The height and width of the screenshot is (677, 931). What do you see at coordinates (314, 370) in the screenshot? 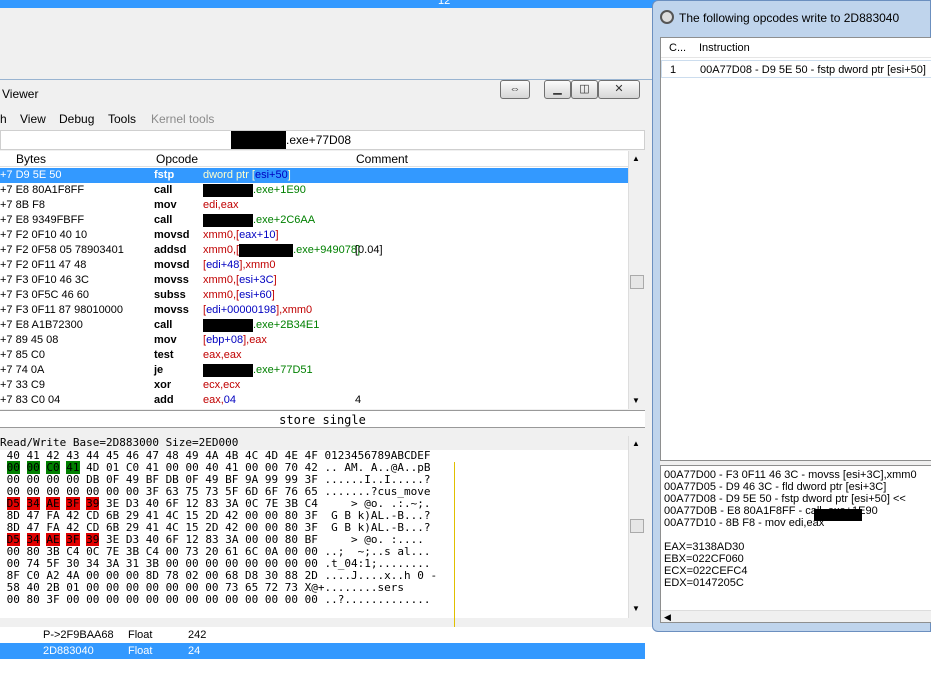
I see `disasm-row: +7 74 0A je .exe+77D51` at bounding box center [314, 370].